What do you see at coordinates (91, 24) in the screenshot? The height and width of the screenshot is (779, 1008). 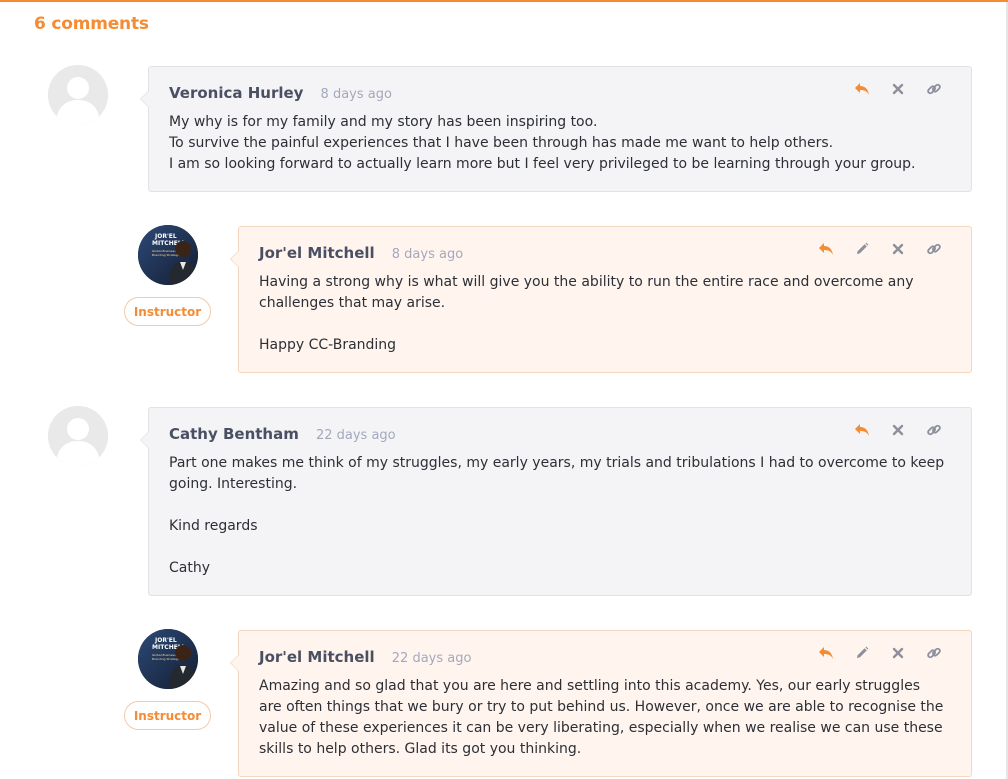 I see `comments-count-heading: 6 comments` at bounding box center [91, 24].